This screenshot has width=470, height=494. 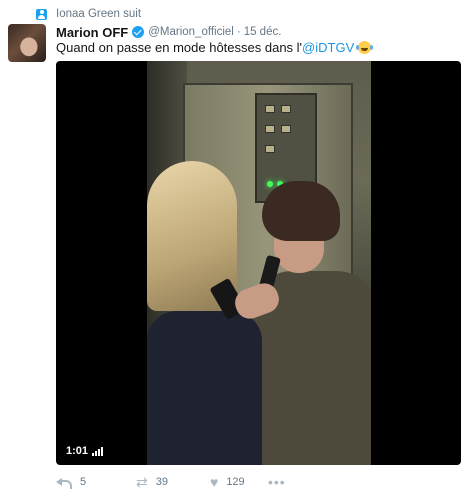 I want to click on reply-button: 5, so click(x=96, y=482).